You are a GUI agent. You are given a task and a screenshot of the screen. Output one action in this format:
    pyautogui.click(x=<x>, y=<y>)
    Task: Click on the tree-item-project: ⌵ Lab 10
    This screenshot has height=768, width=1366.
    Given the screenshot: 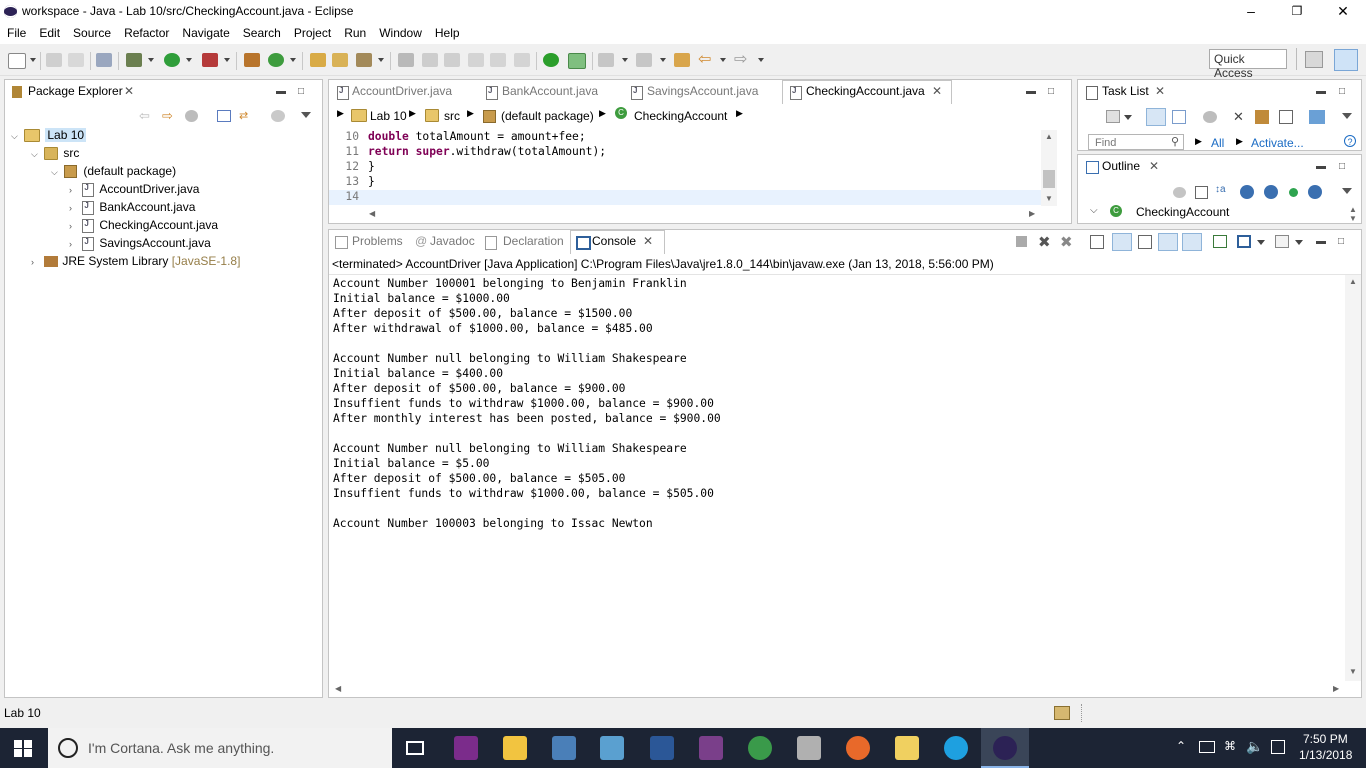 What is the action you would take?
    pyautogui.click(x=49, y=137)
    